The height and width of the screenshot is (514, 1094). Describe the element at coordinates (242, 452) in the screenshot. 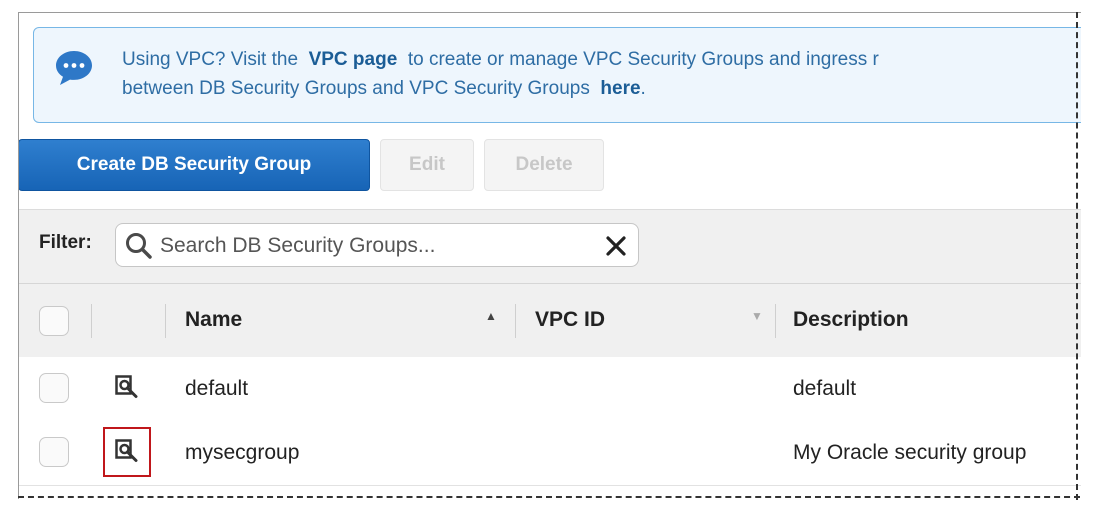

I see `row-name: mysecgroup` at that location.